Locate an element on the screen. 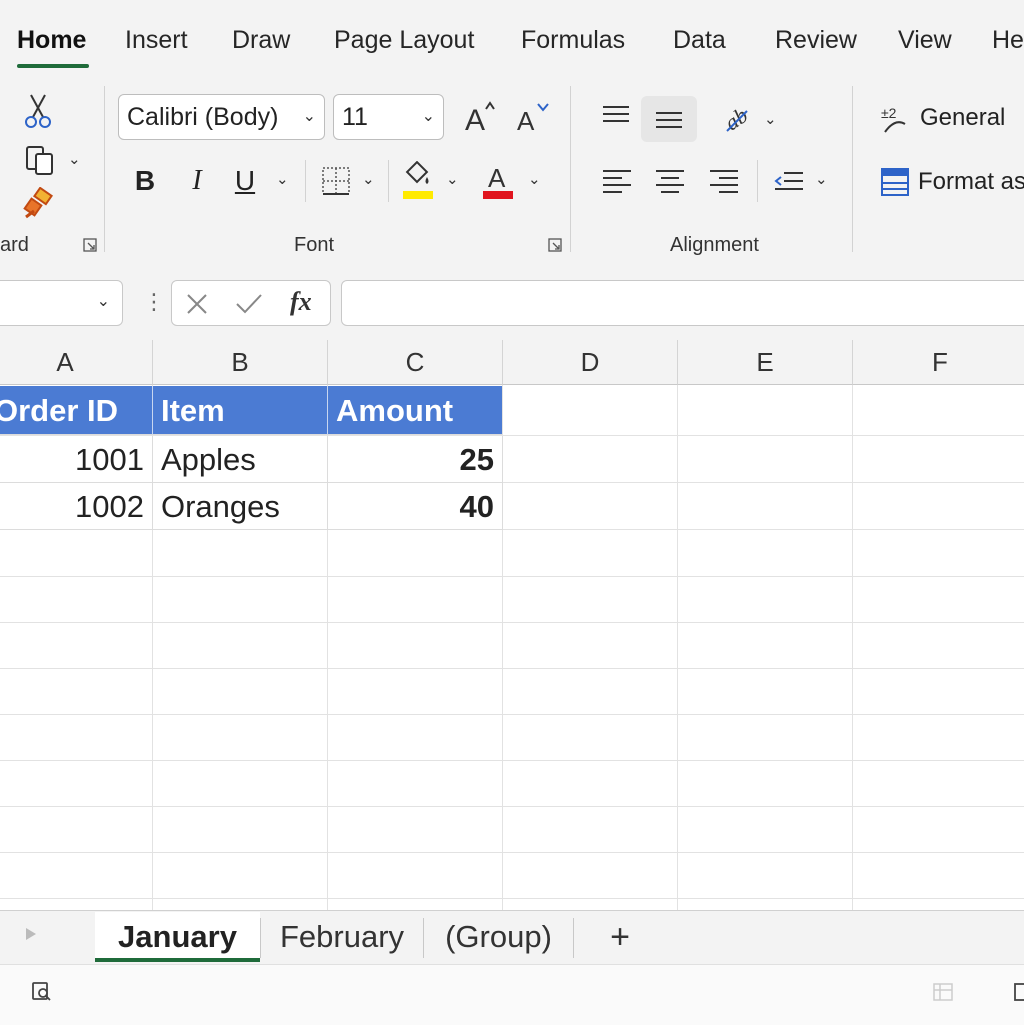 Image resolution: width=1024 pixels, height=1025 pixels. font-color-button: A is located at coordinates (498, 181).